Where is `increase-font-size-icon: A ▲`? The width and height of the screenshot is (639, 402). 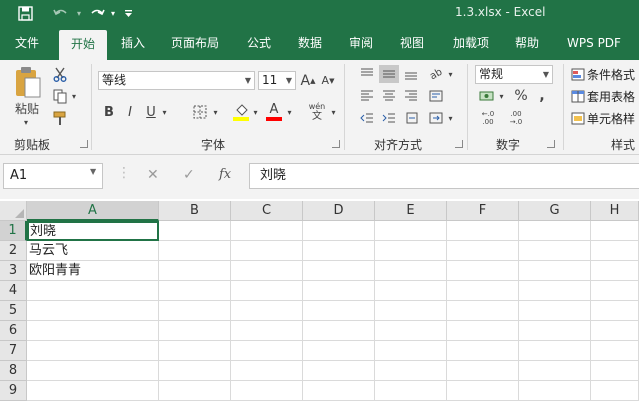
increase-font-size-icon: A ▲ is located at coordinates (308, 80).